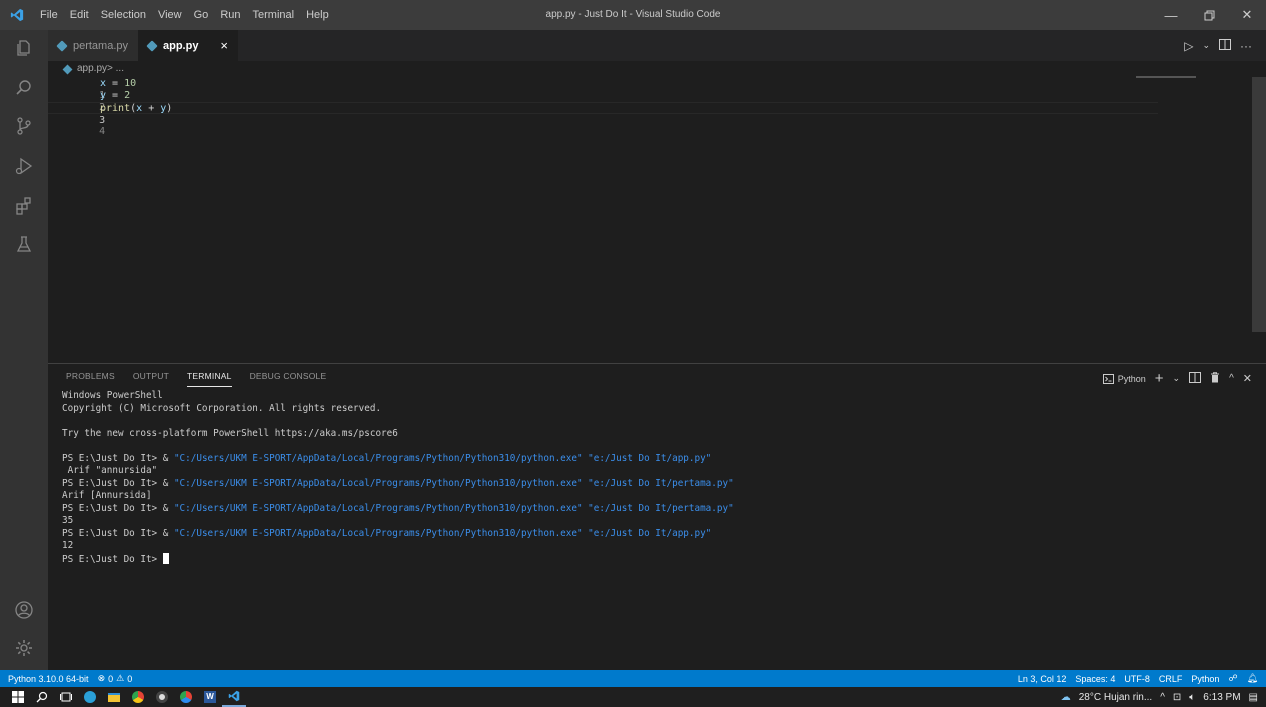  What do you see at coordinates (1192, 697) in the screenshot?
I see `volume-icon: 🔈︎` at bounding box center [1192, 697].